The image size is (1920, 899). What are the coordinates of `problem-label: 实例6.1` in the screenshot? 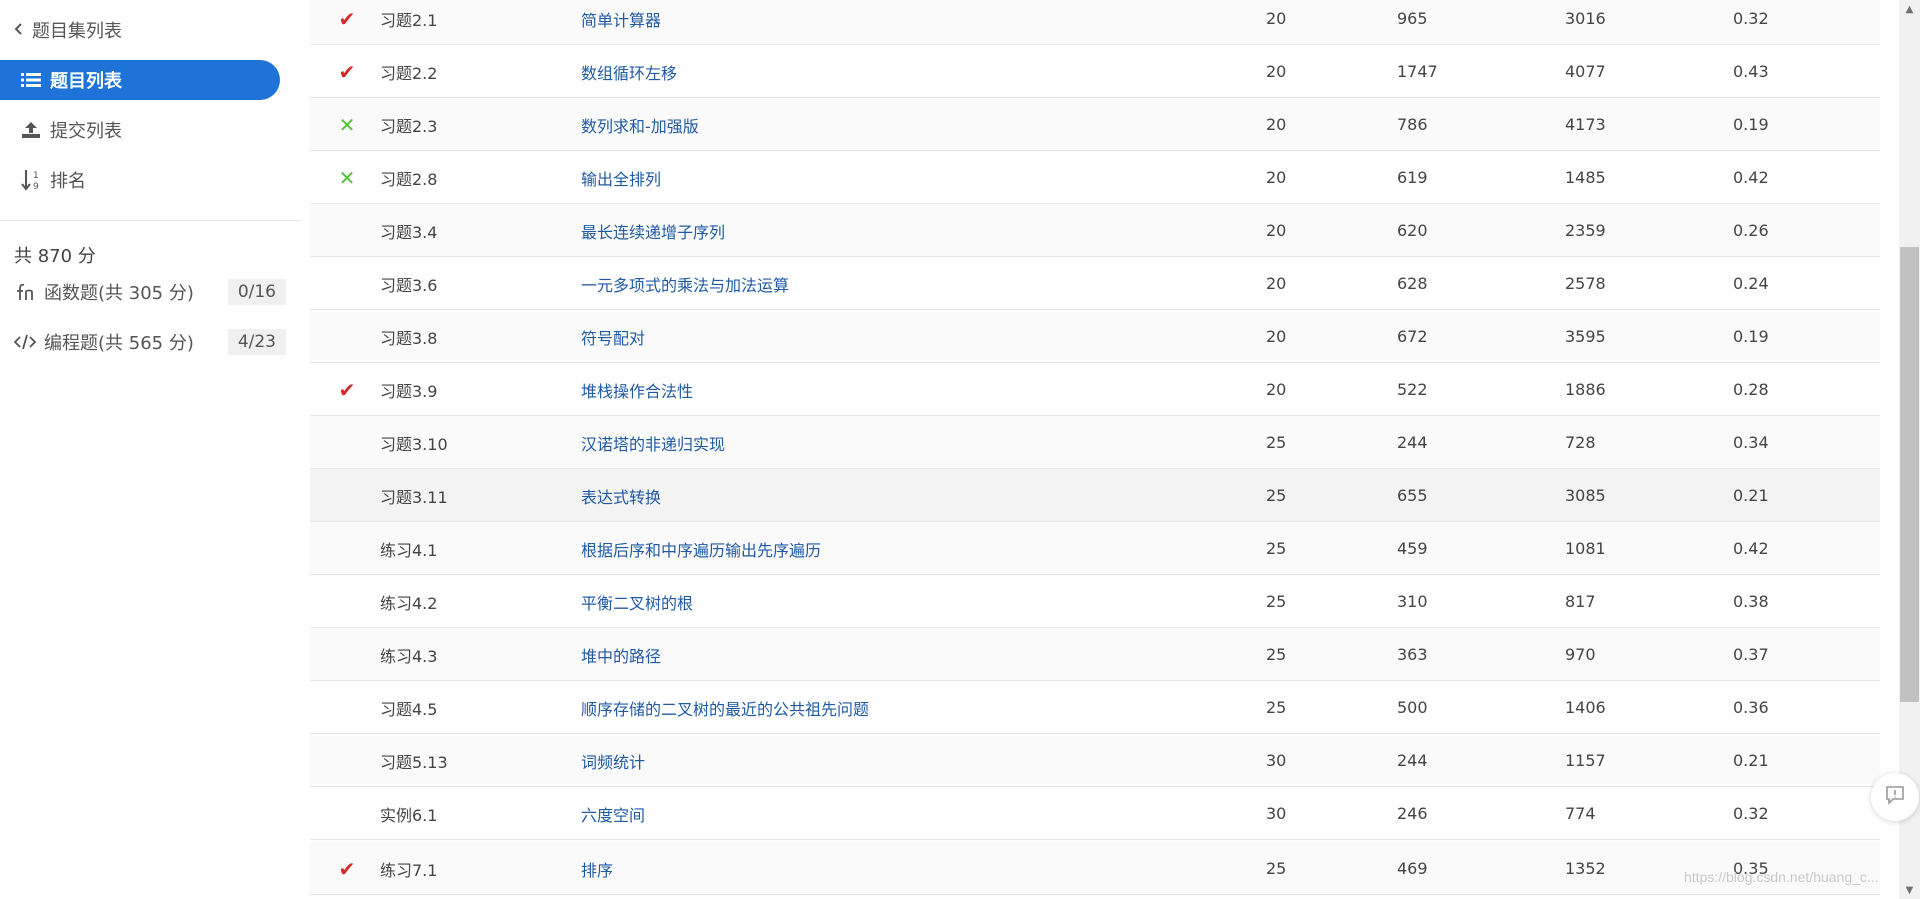 It's located at (409, 815).